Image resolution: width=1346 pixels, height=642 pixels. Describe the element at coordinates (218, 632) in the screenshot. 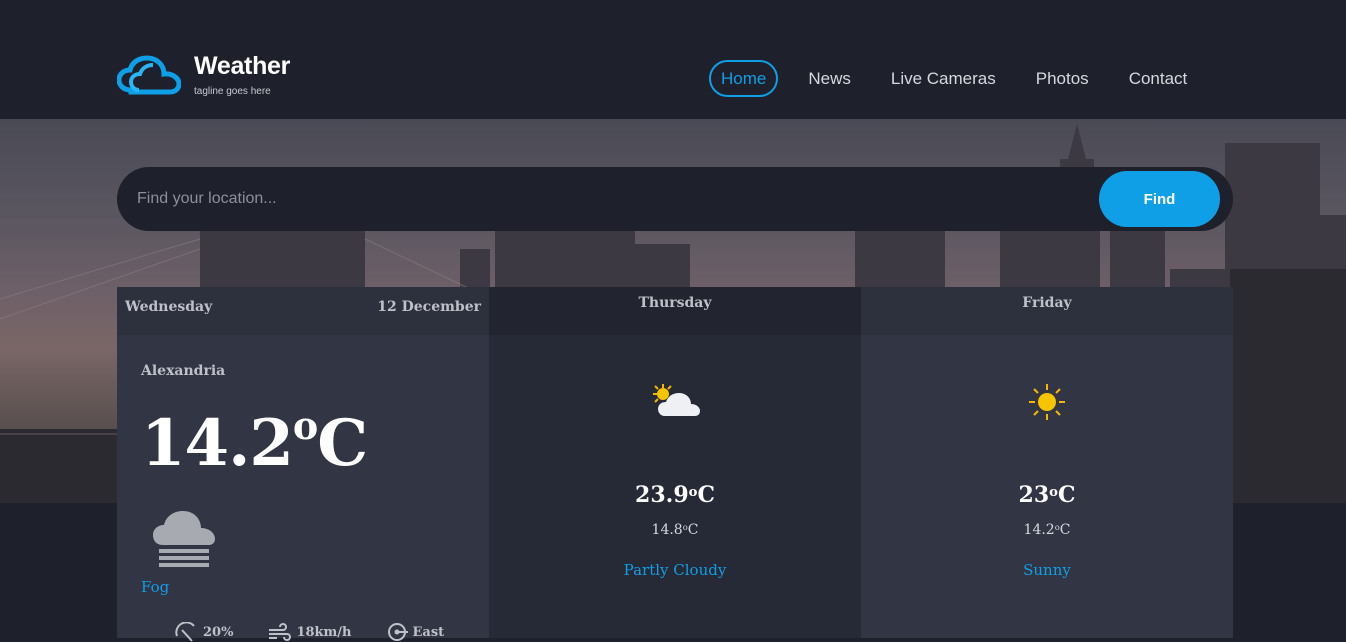

I see `humidity-value: 20%` at that location.